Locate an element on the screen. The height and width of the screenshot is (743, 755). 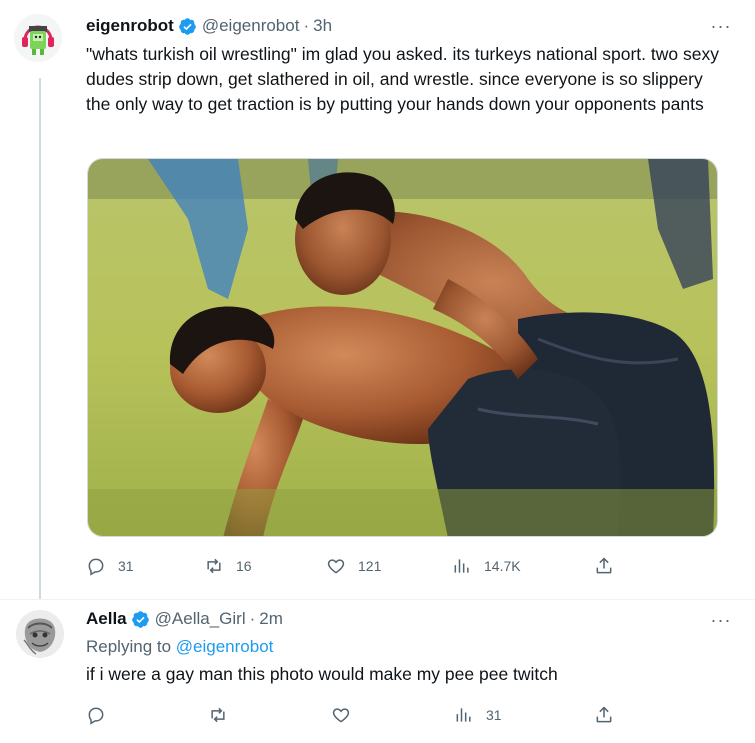
replying-to-label: Replying to is located at coordinates (131, 646).